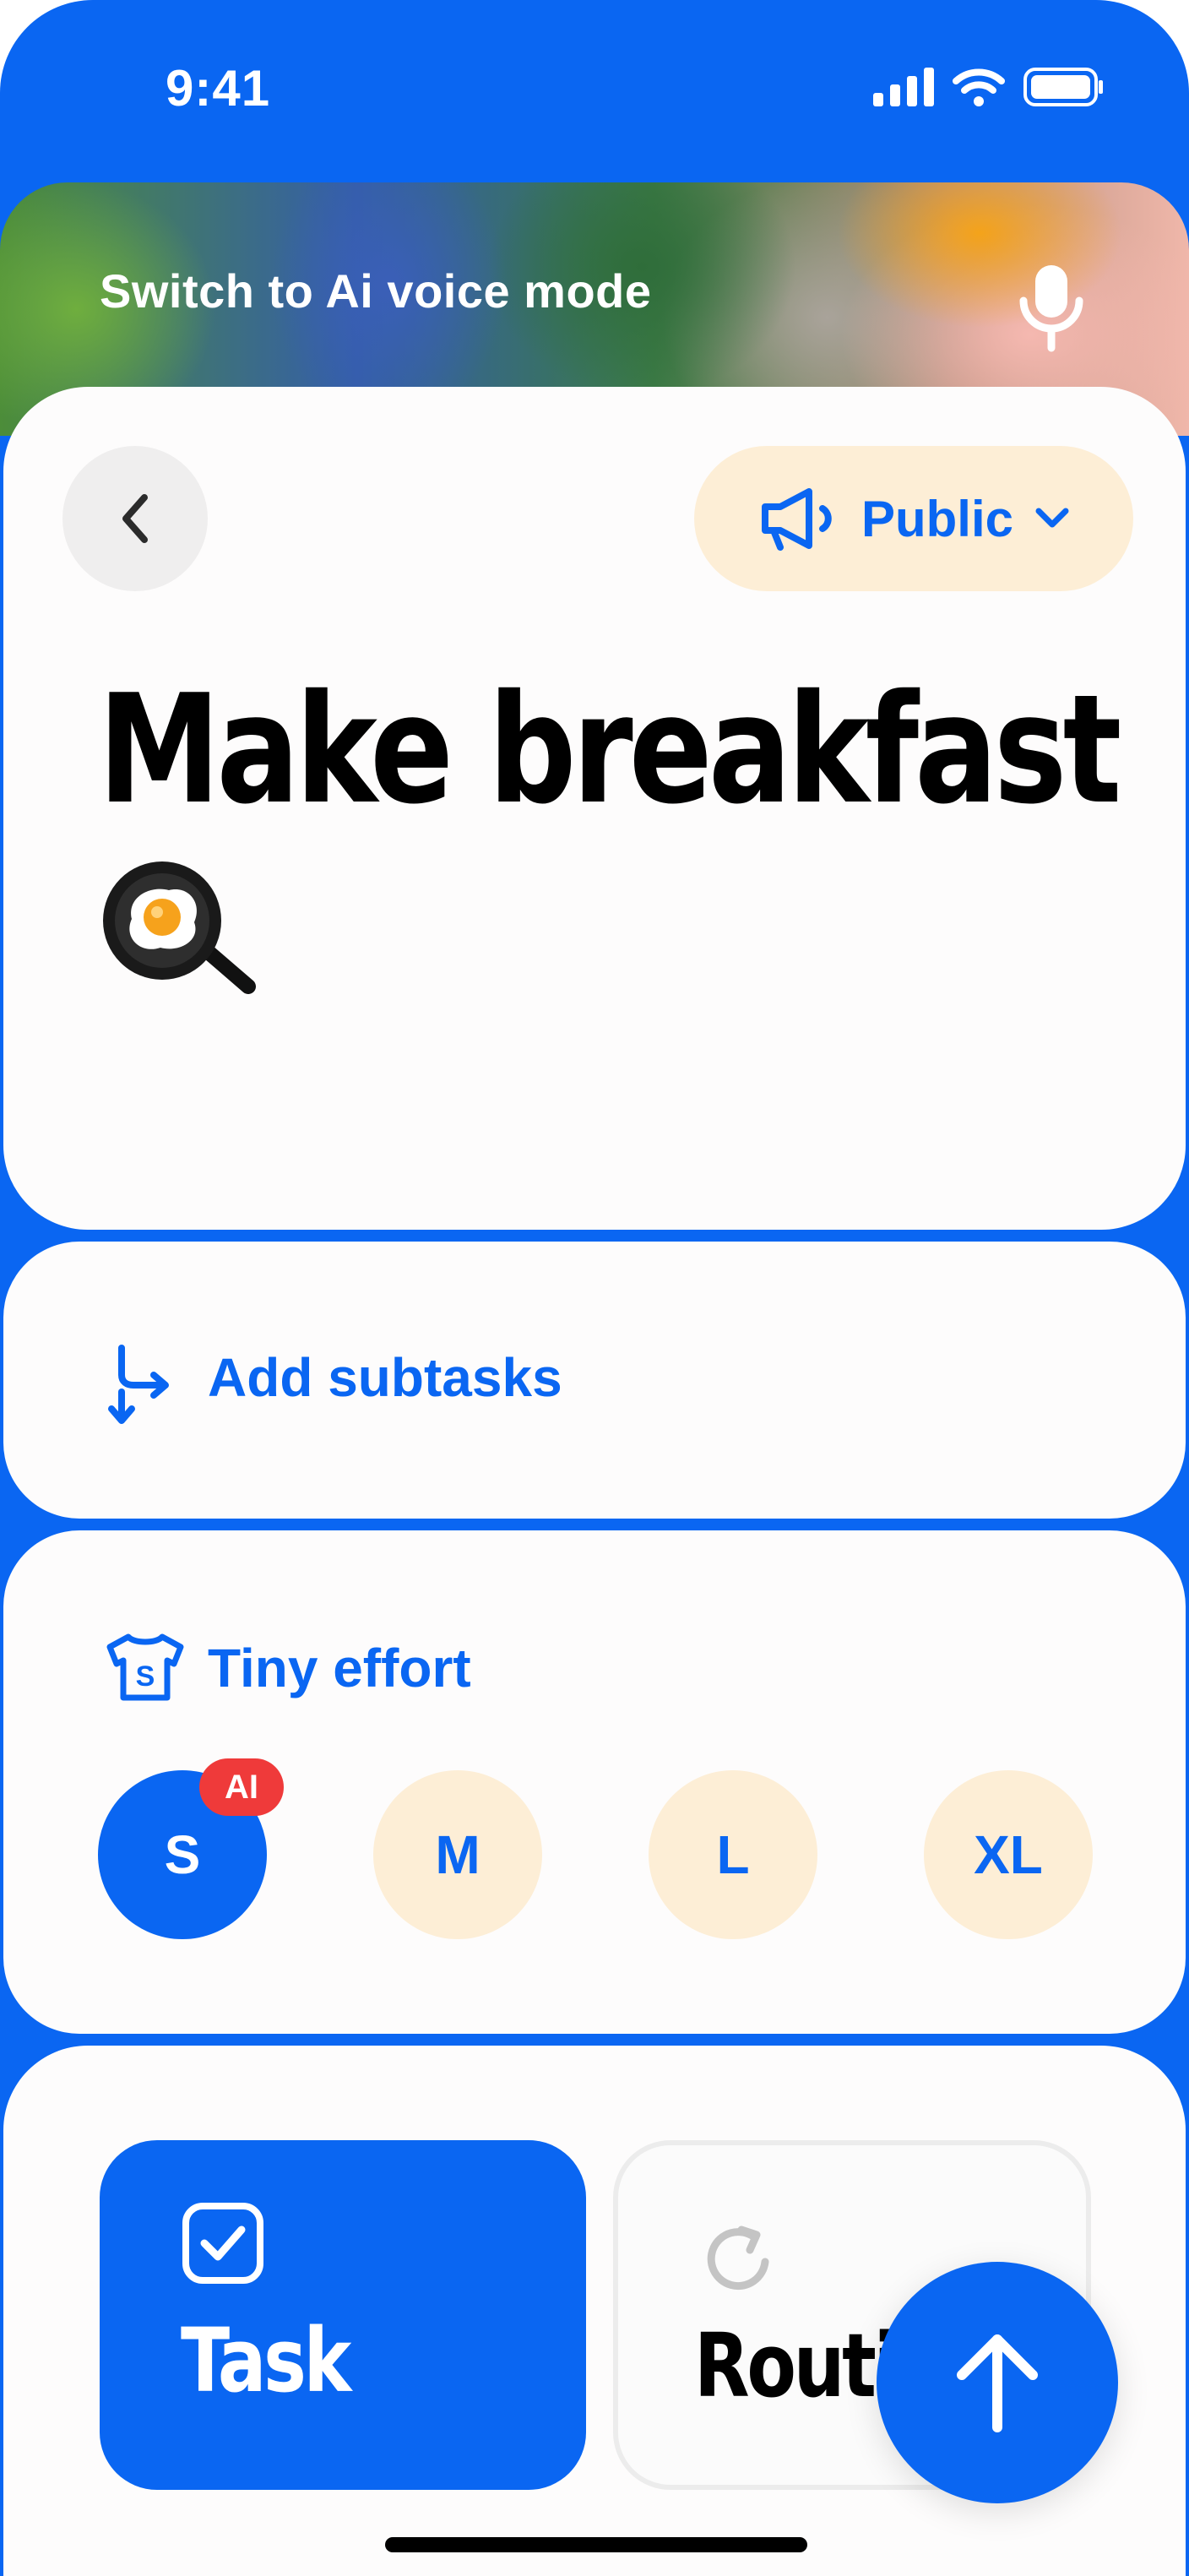 This screenshot has width=1189, height=2576. Describe the element at coordinates (609, 750) in the screenshot. I see `task-title: Make breakfast` at that location.